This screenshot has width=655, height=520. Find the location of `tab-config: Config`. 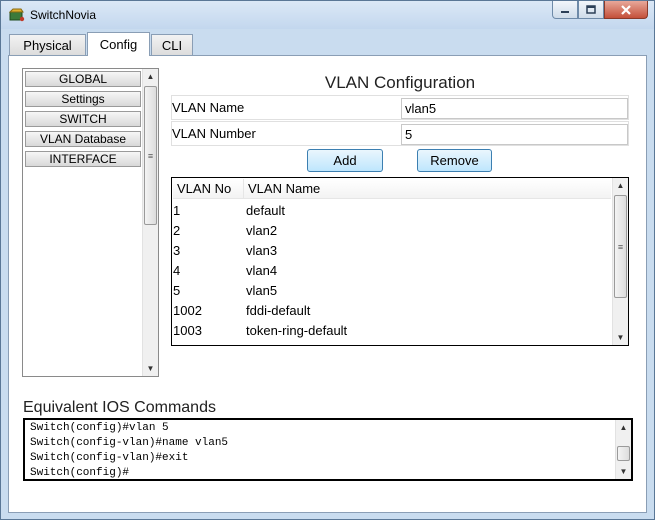

tab-config: Config is located at coordinates (118, 44).